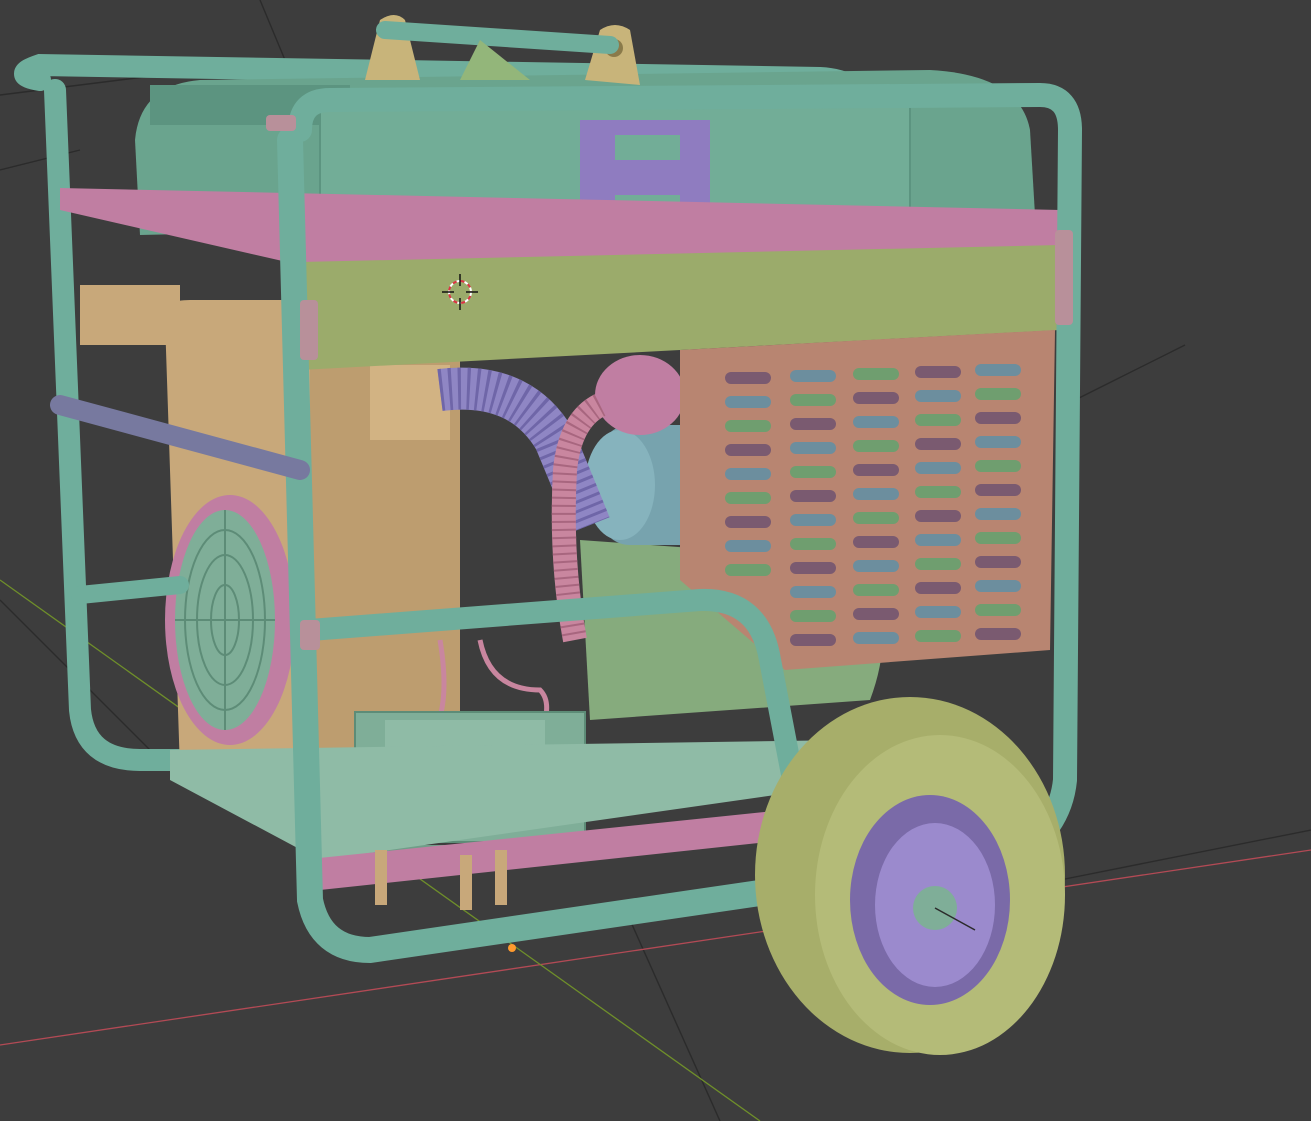 The image size is (1311, 1121). I want to click on engine-cover, so click(410, 402).